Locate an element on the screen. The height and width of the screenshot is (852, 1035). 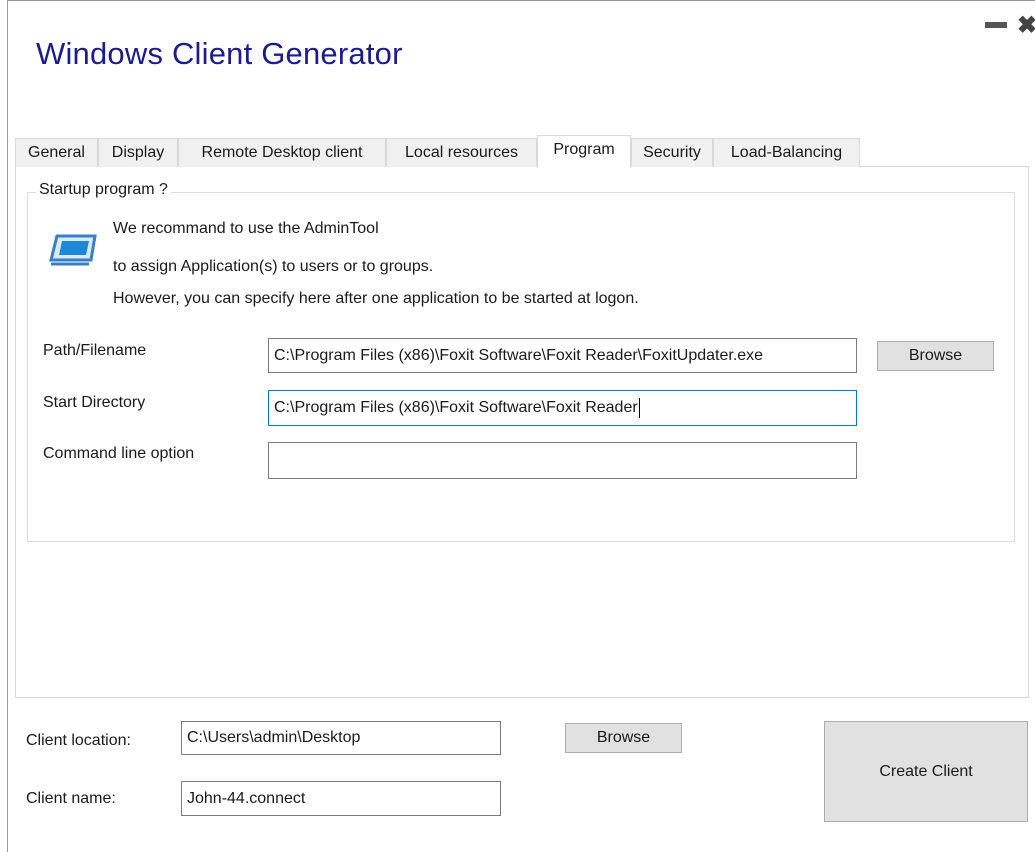
minimize-icon is located at coordinates (996, 25).